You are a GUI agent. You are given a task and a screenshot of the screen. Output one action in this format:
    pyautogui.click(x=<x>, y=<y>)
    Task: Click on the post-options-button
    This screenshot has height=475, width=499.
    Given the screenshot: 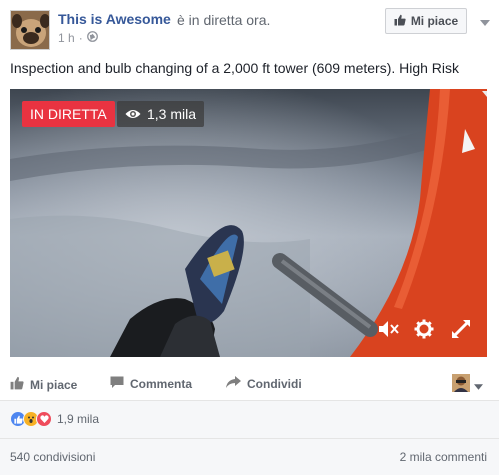 What is the action you would take?
    pyautogui.click(x=485, y=21)
    